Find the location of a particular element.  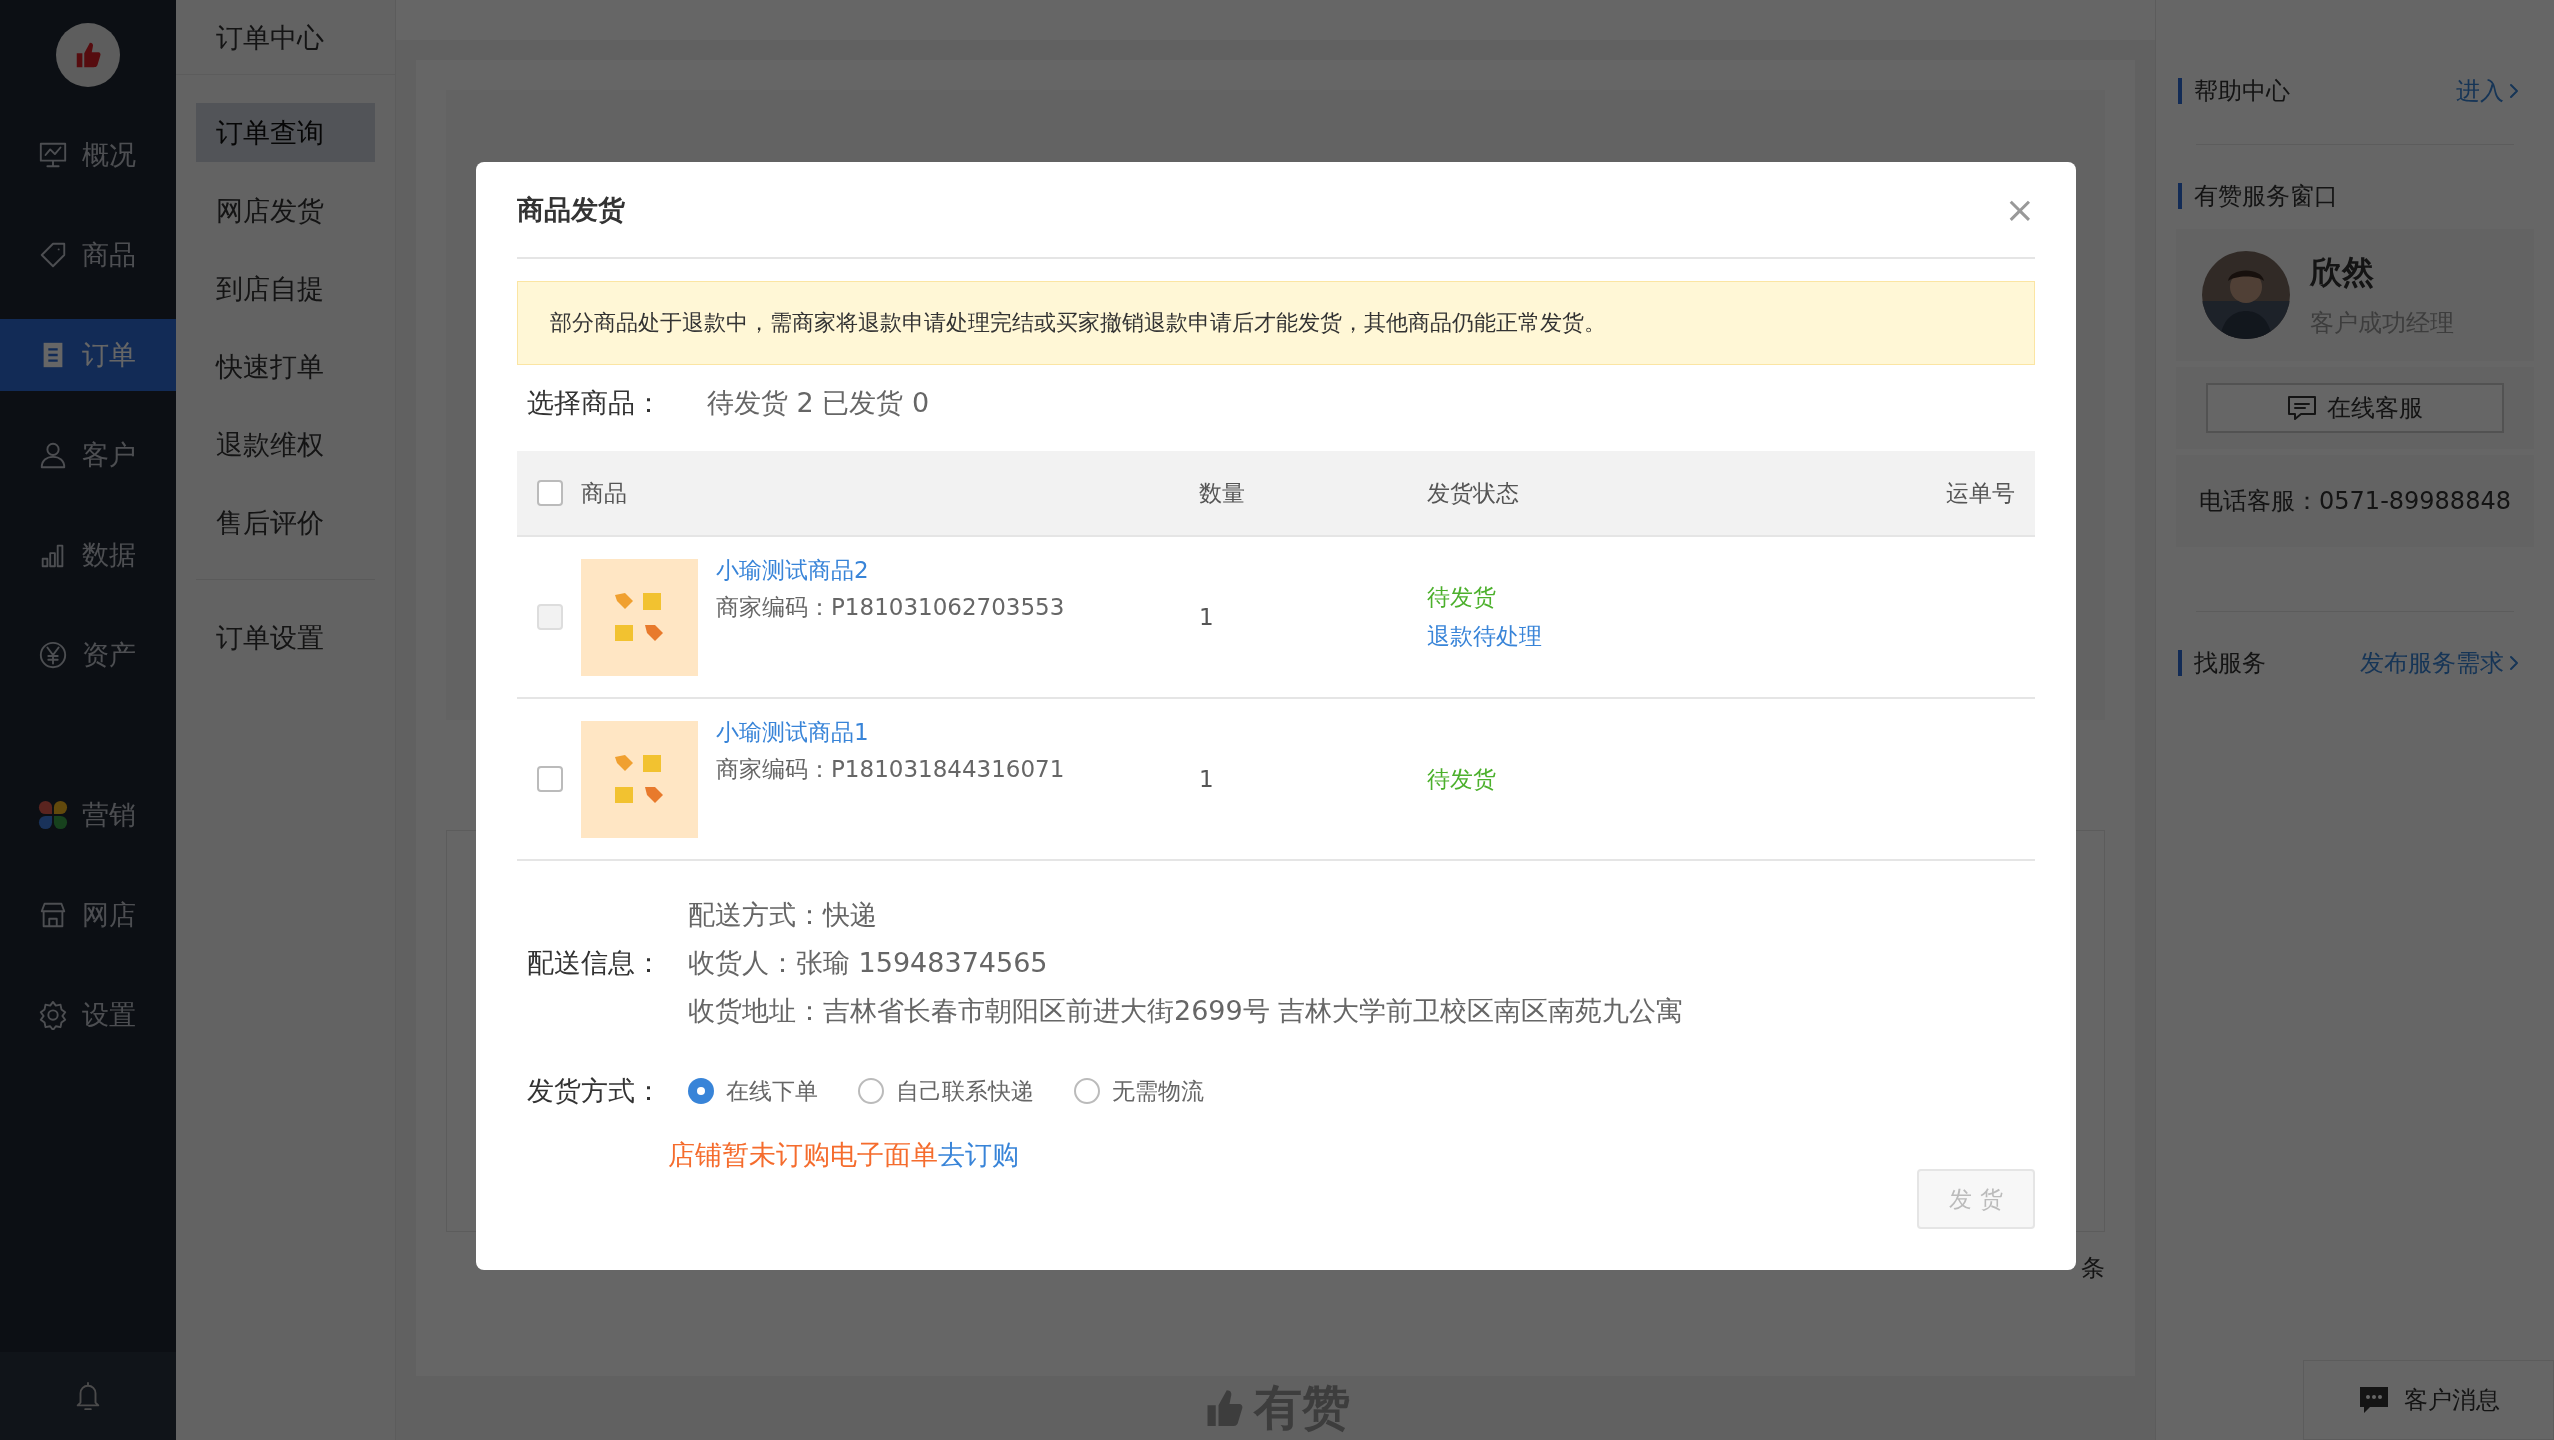

section-title: 帮助中心 is located at coordinates (2242, 91).